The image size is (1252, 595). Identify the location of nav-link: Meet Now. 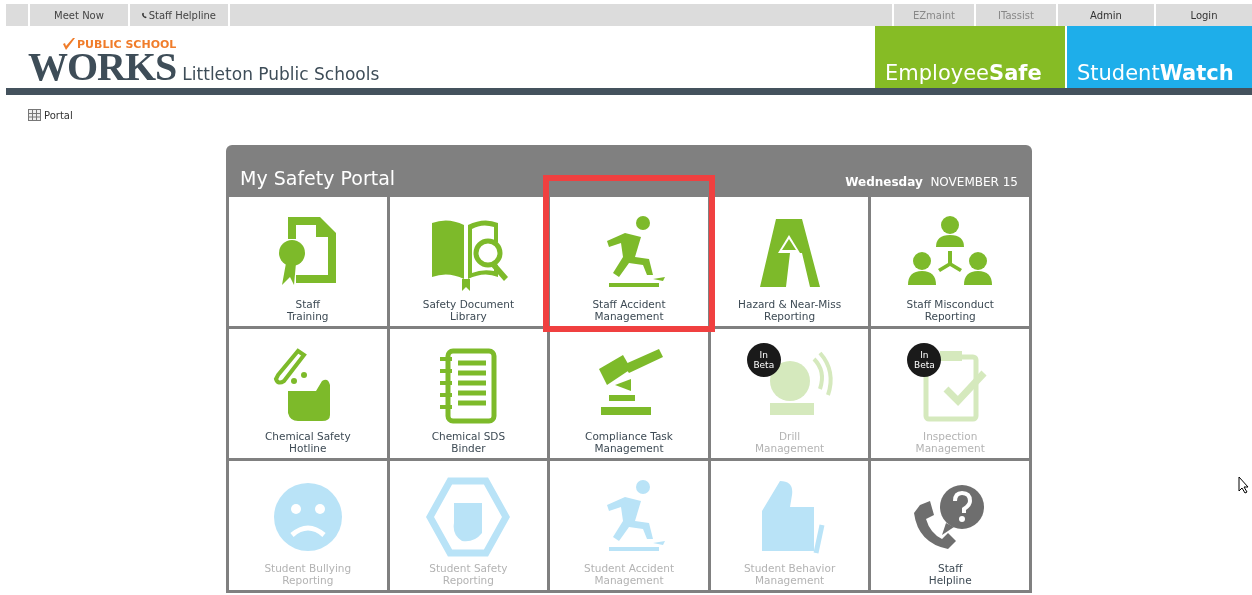
(80, 15).